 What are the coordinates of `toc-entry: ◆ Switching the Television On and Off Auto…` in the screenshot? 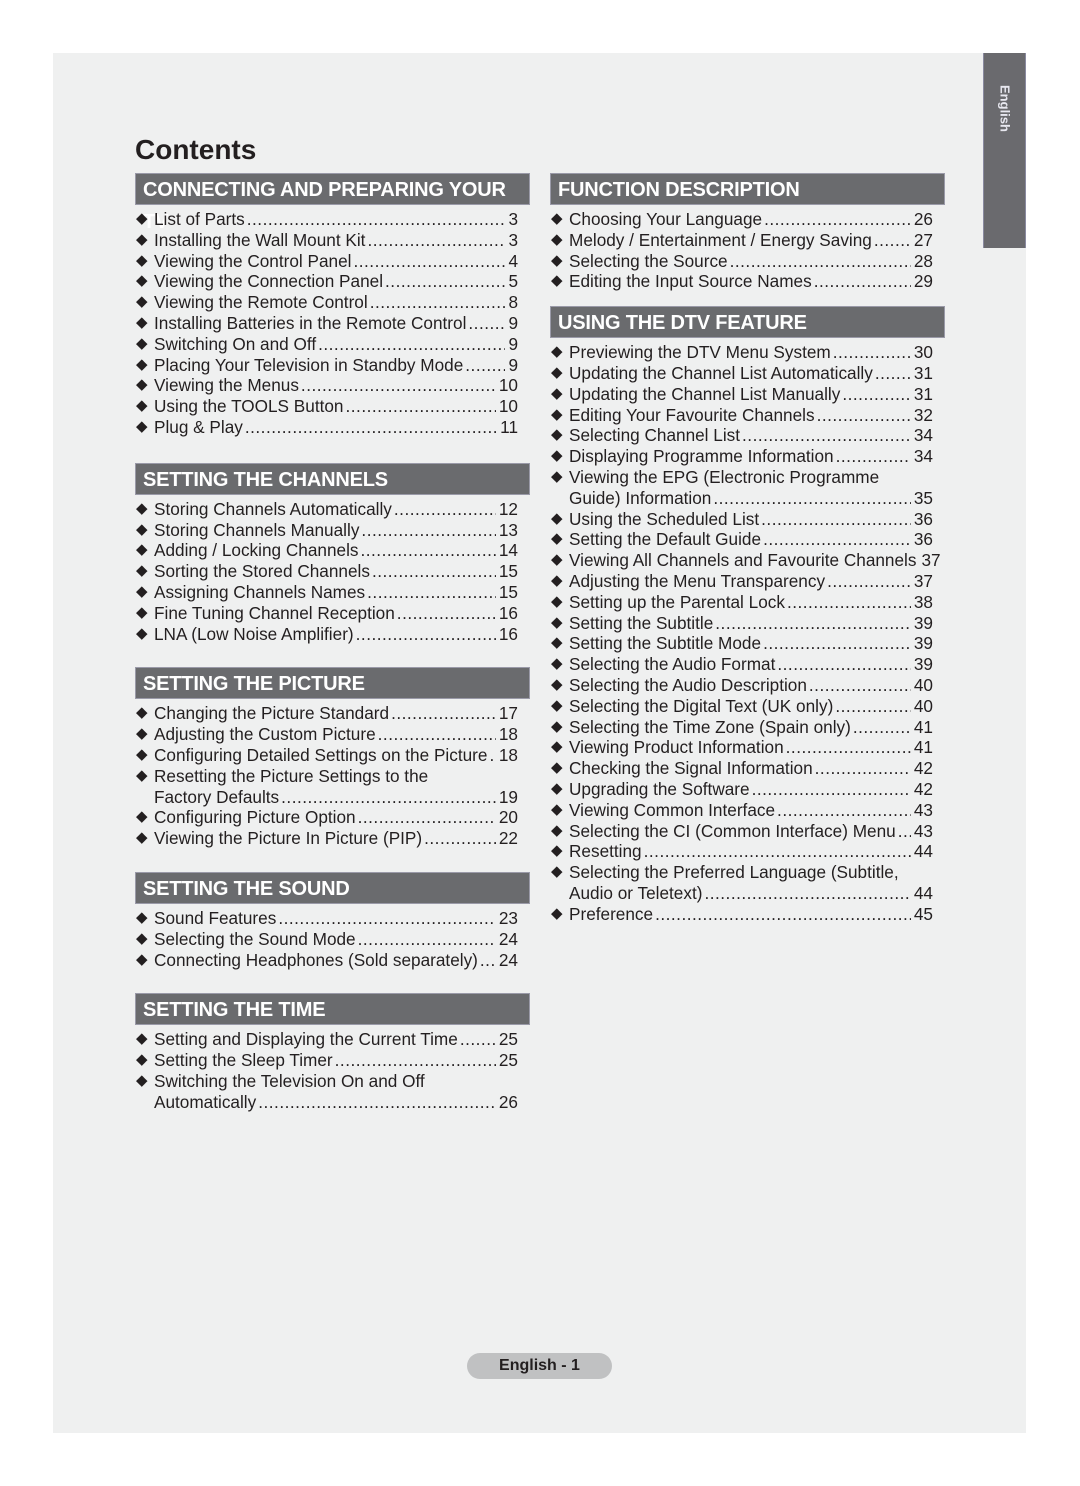 It's located at (332, 1092).